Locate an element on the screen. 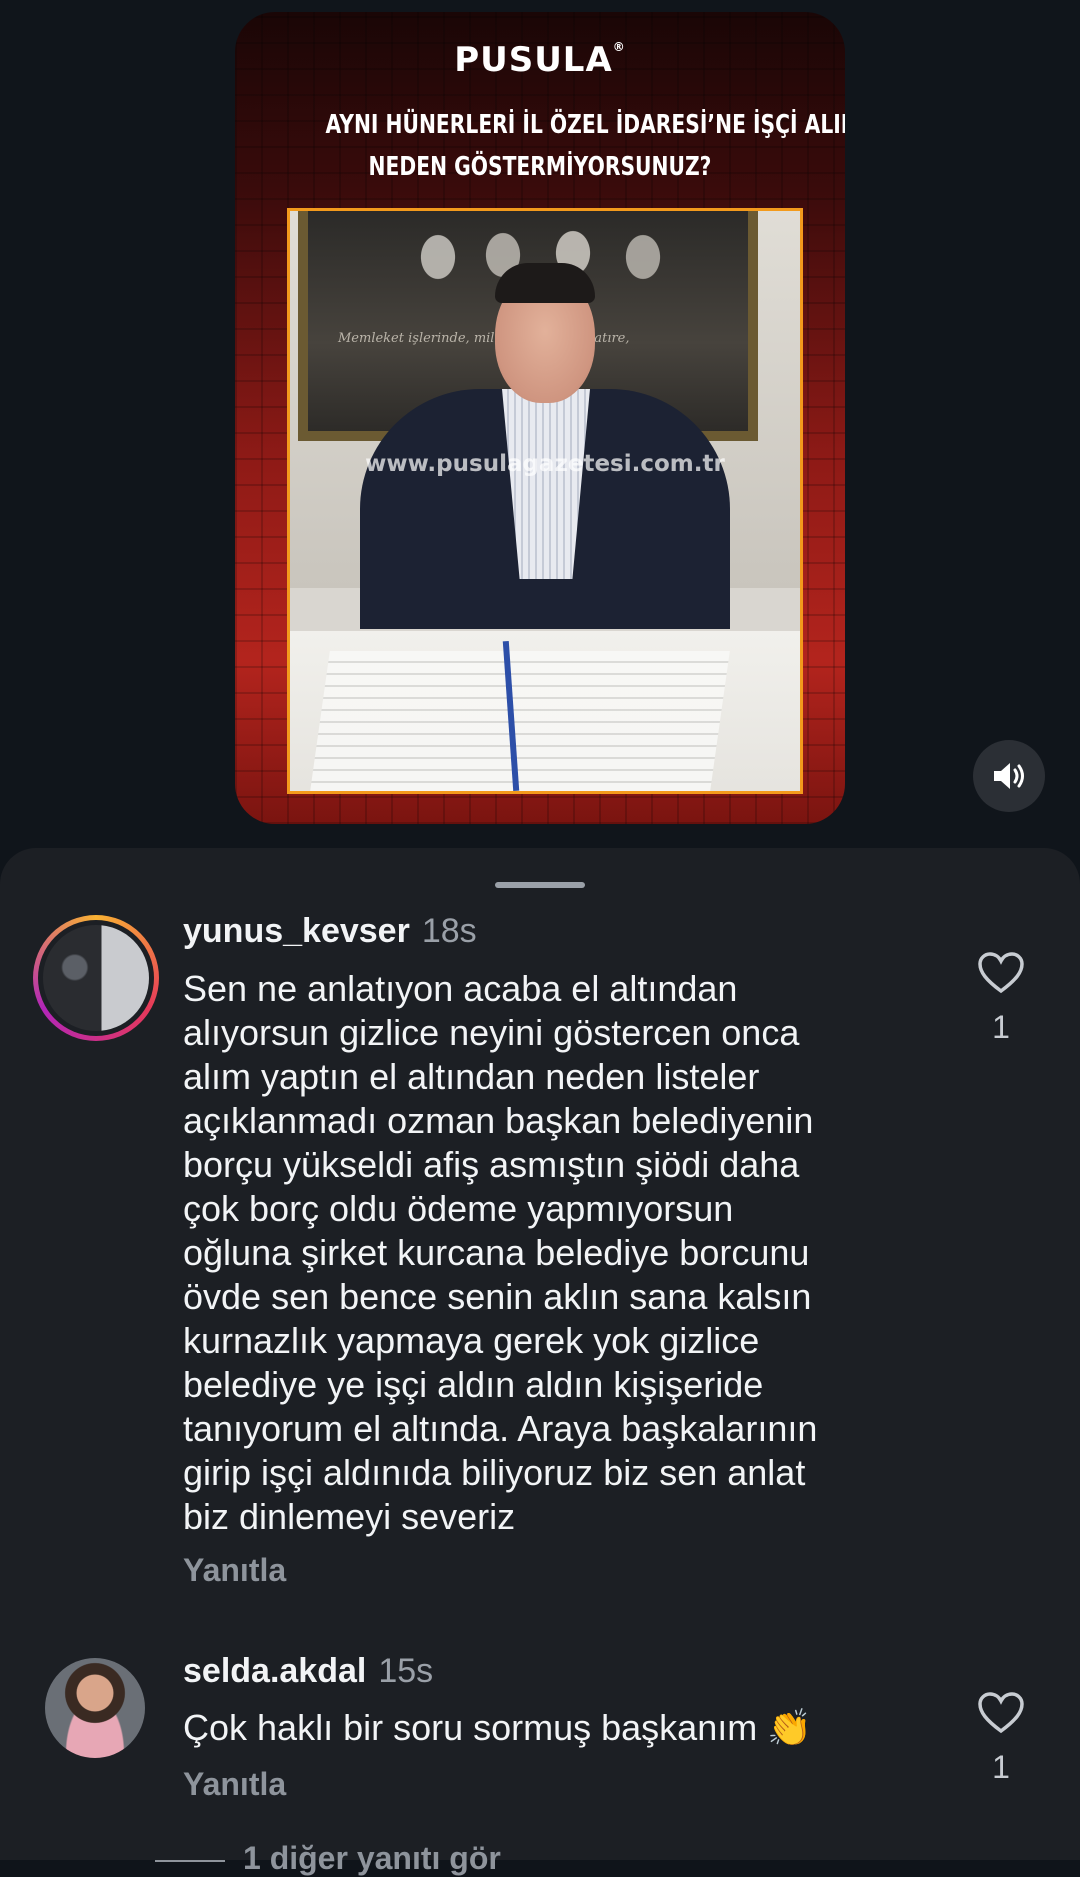  comment-timestamp: 18s is located at coordinates (449, 931).